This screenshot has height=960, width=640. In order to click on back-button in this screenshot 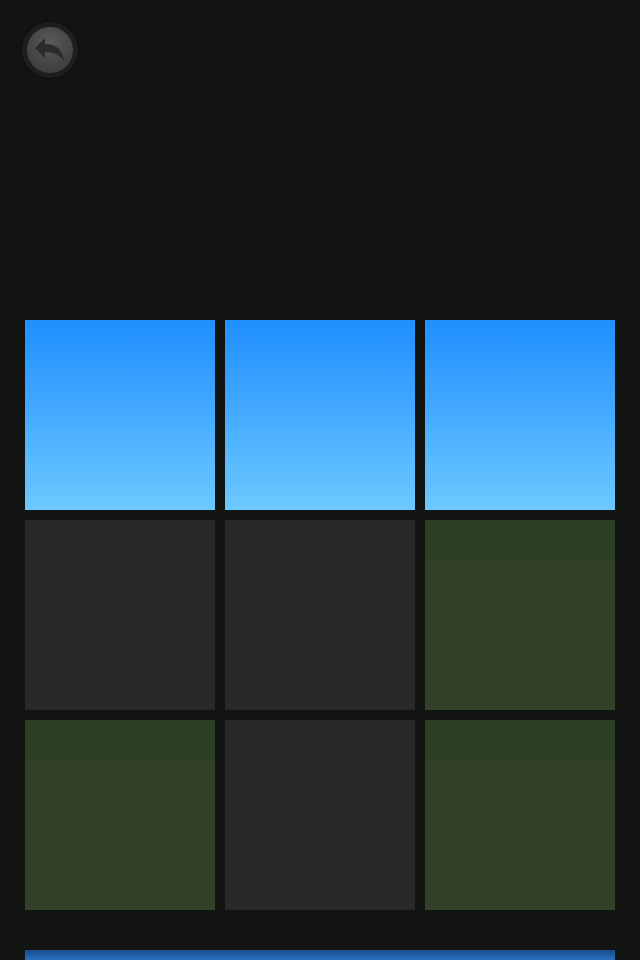, I will do `click(50, 50)`.